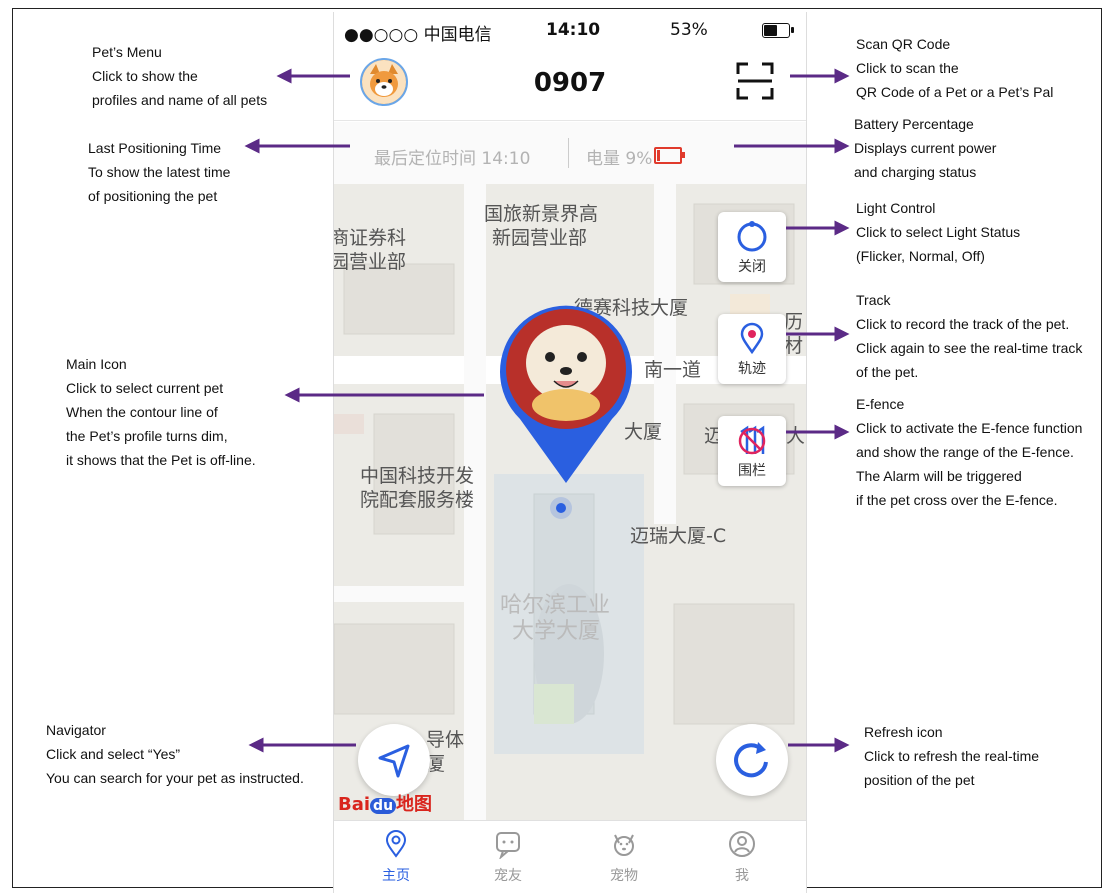 This screenshot has height=893, width=1108. What do you see at coordinates (396, 844) in the screenshot?
I see `location-pin-icon` at bounding box center [396, 844].